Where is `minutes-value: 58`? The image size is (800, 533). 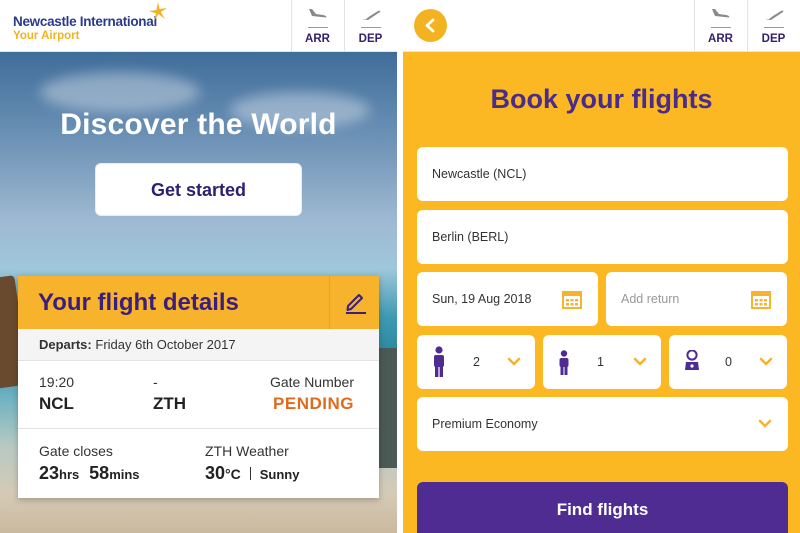 minutes-value: 58 is located at coordinates (99, 473).